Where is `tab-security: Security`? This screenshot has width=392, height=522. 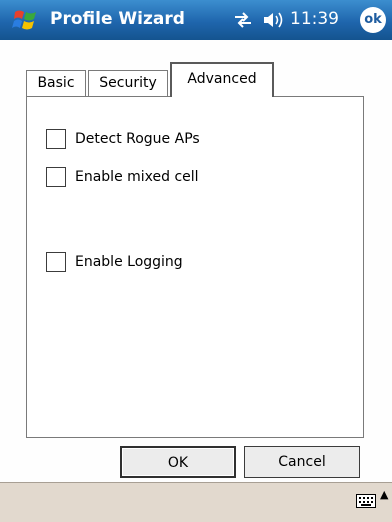 tab-security: Security is located at coordinates (128, 83).